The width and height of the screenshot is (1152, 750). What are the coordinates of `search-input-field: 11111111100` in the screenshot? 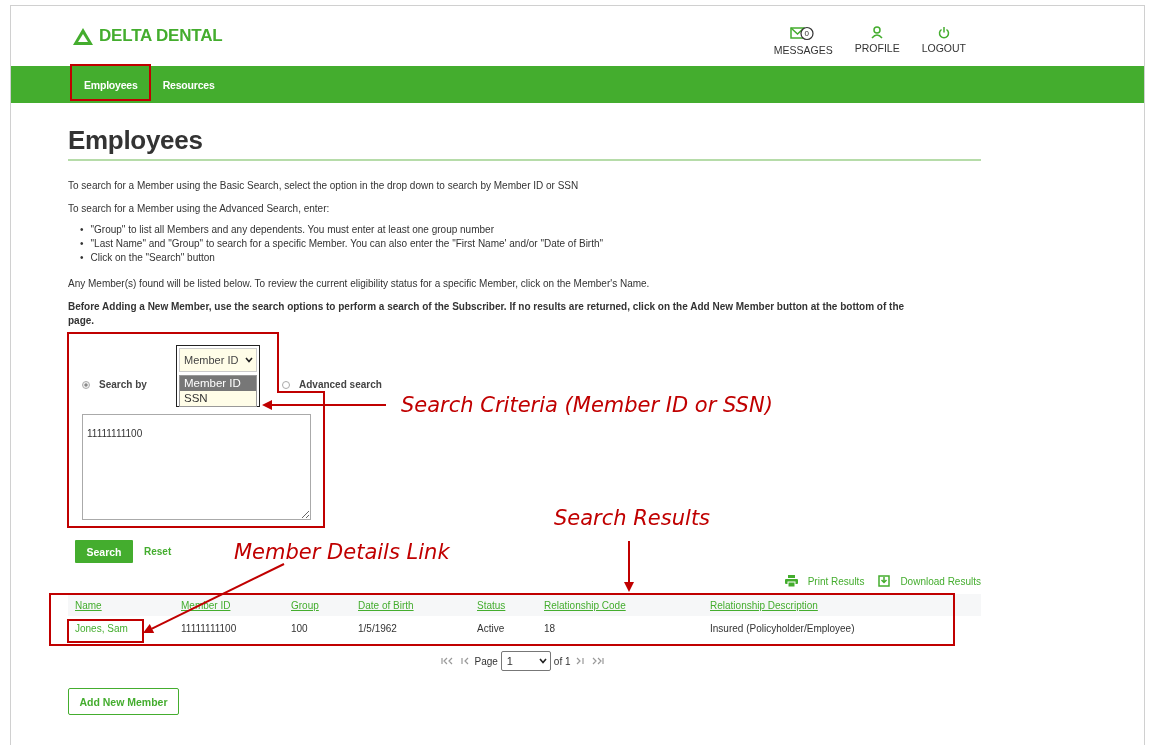 It's located at (196, 467).